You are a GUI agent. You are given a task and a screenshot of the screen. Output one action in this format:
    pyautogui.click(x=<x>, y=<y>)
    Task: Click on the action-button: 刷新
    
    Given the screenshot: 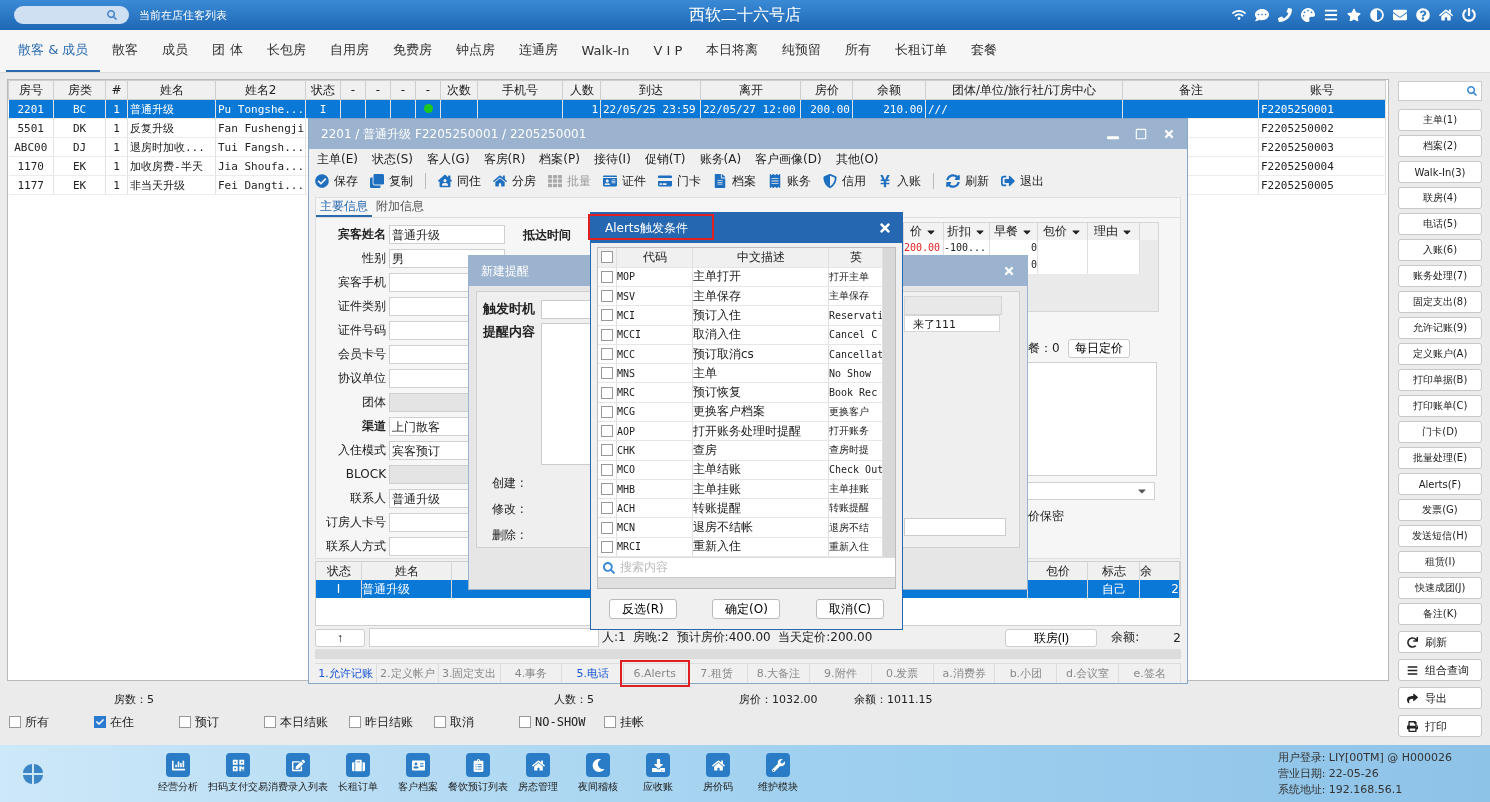 What is the action you would take?
    pyautogui.click(x=1440, y=642)
    